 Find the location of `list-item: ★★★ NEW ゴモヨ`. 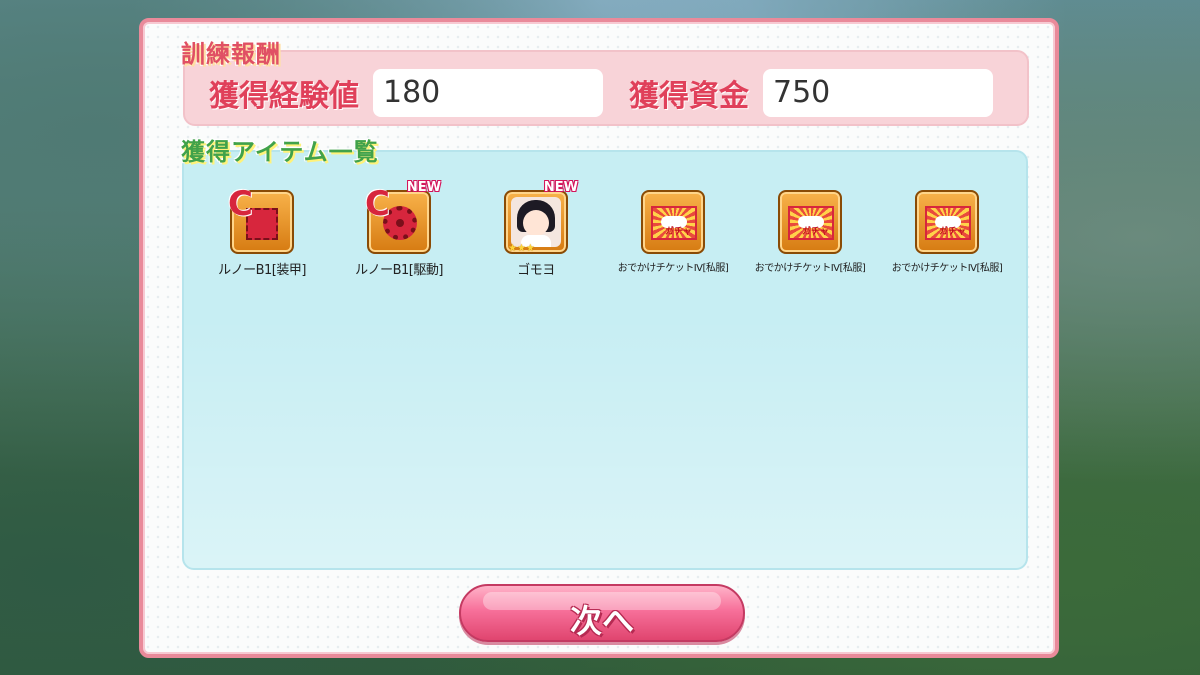

list-item: ★★★ NEW ゴモヨ is located at coordinates (536, 229).